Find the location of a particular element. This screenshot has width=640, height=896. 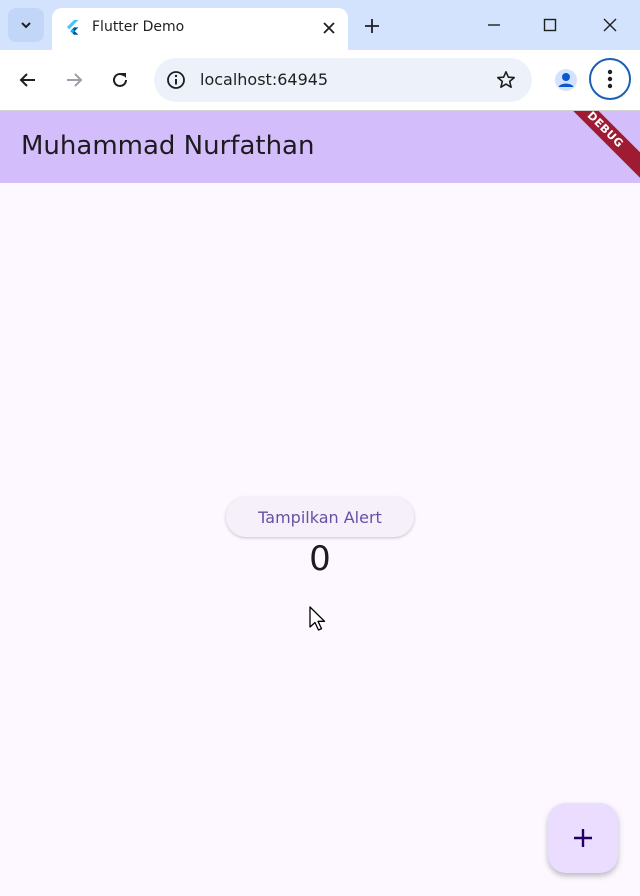

star-icon is located at coordinates (506, 79).